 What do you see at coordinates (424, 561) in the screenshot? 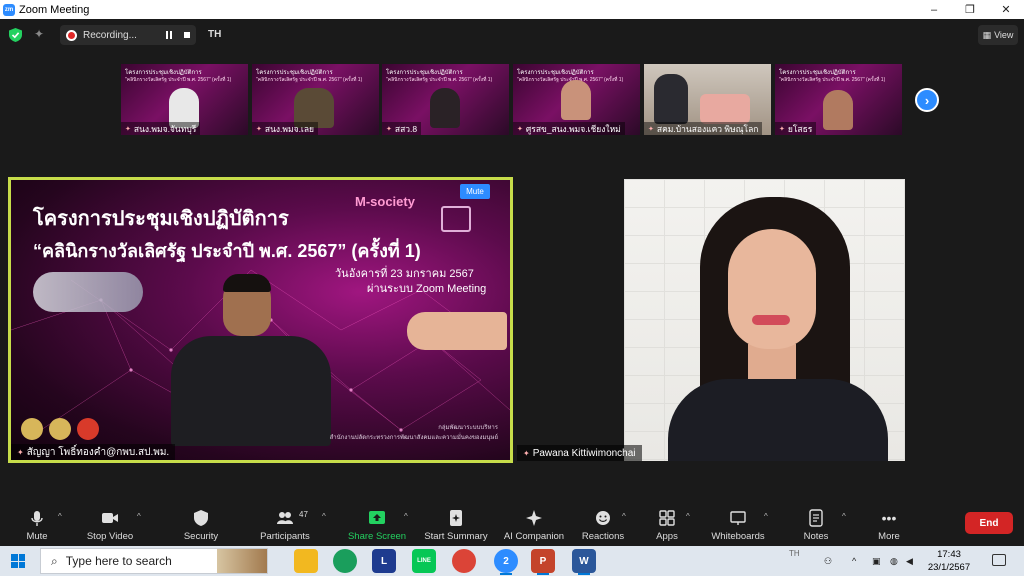
I see `line-app-icon: LINE` at bounding box center [424, 561].